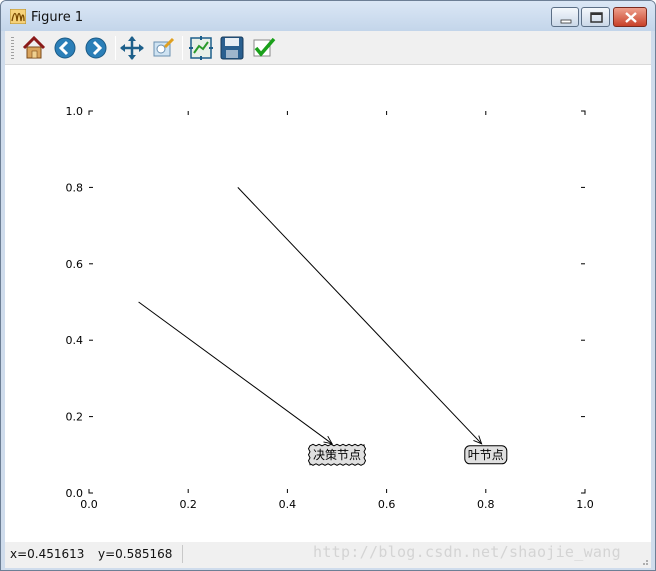 This screenshot has width=656, height=571. I want to click on x-tick-label: 0.4, so click(288, 504).